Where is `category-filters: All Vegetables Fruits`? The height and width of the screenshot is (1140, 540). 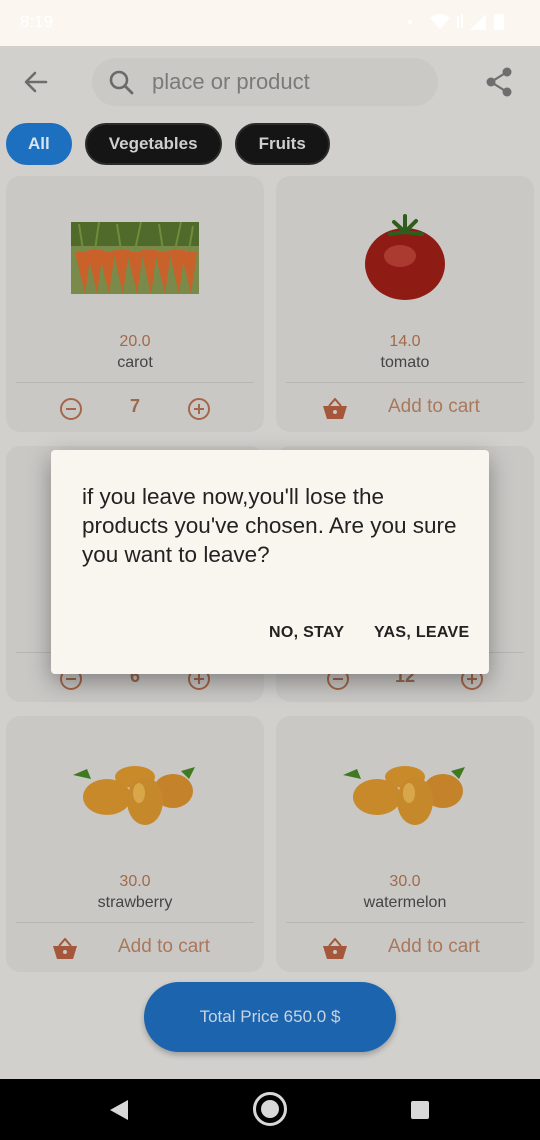 category-filters: All Vegetables Fruits is located at coordinates (168, 144).